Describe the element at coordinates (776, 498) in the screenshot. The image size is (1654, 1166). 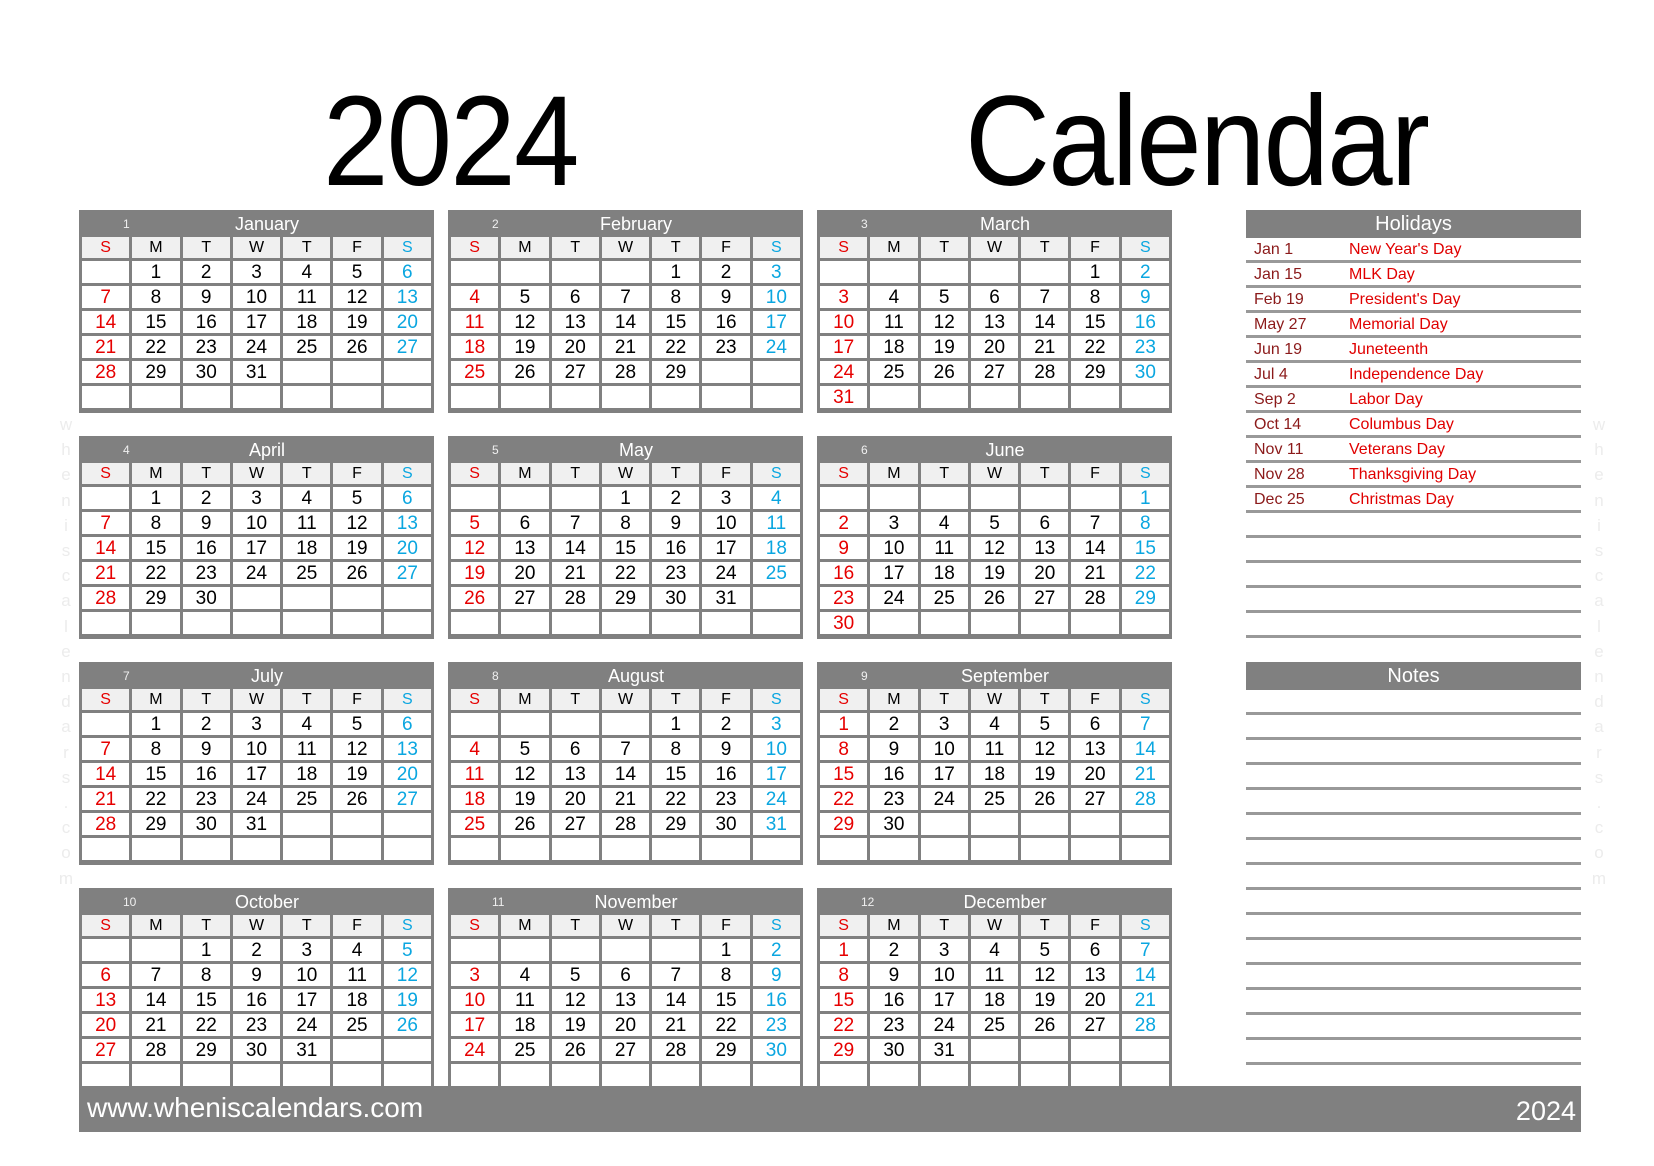
I see `day-cell: 4` at that location.